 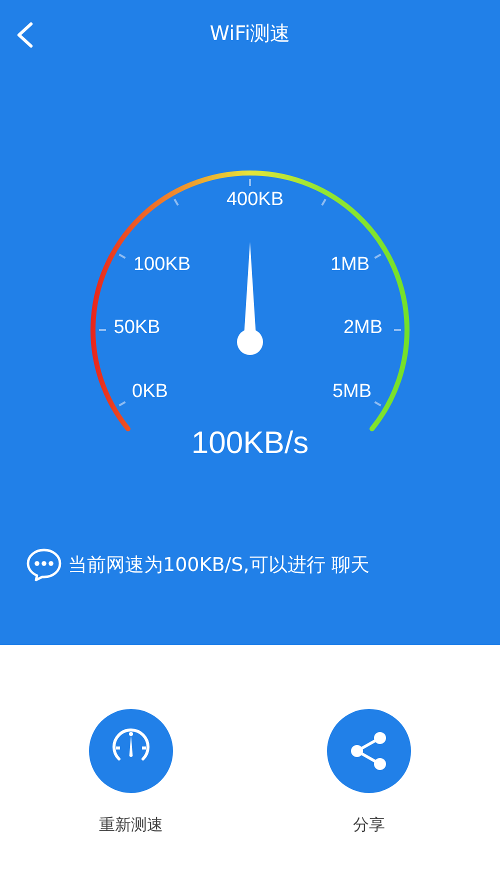 I want to click on scale-label: 50KB, so click(x=137, y=327).